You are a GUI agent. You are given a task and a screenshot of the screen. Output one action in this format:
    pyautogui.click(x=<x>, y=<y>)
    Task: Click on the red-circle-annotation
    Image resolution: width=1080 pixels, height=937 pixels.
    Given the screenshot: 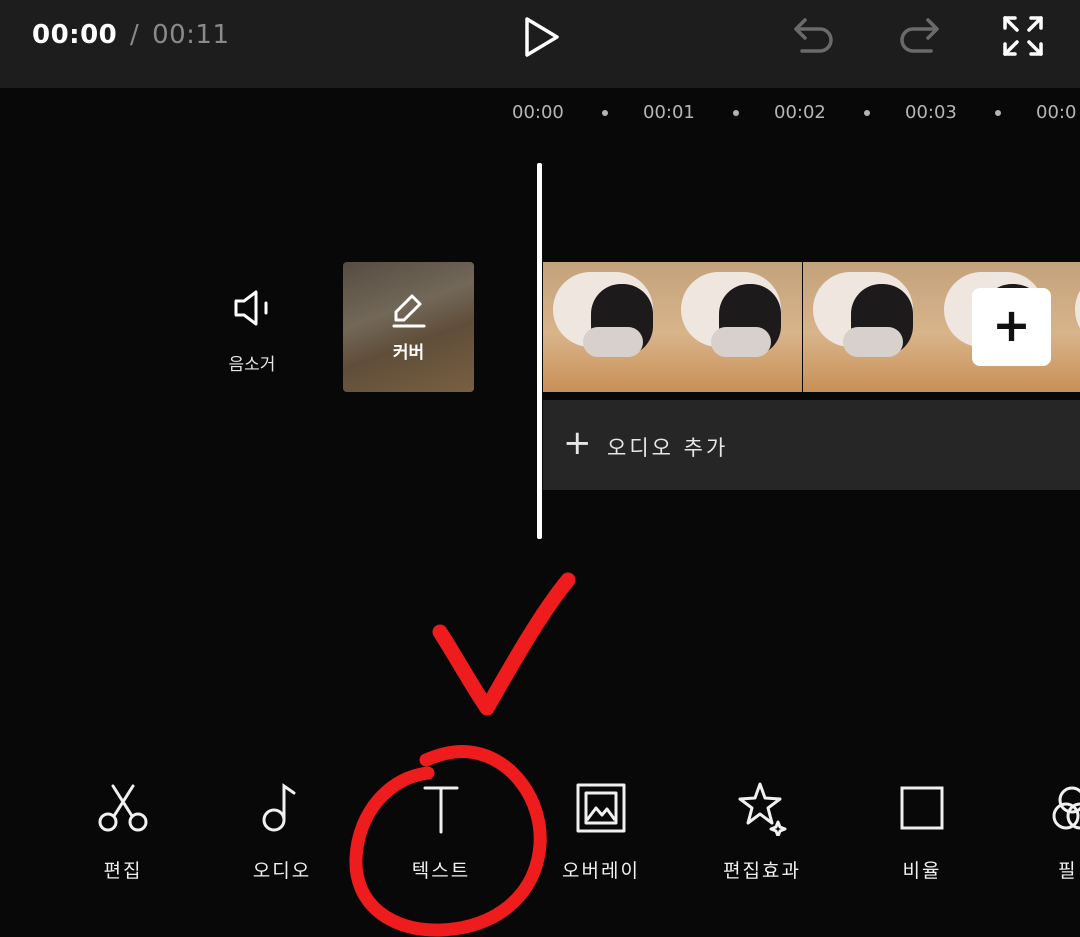 What is the action you would take?
    pyautogui.click(x=448, y=841)
    